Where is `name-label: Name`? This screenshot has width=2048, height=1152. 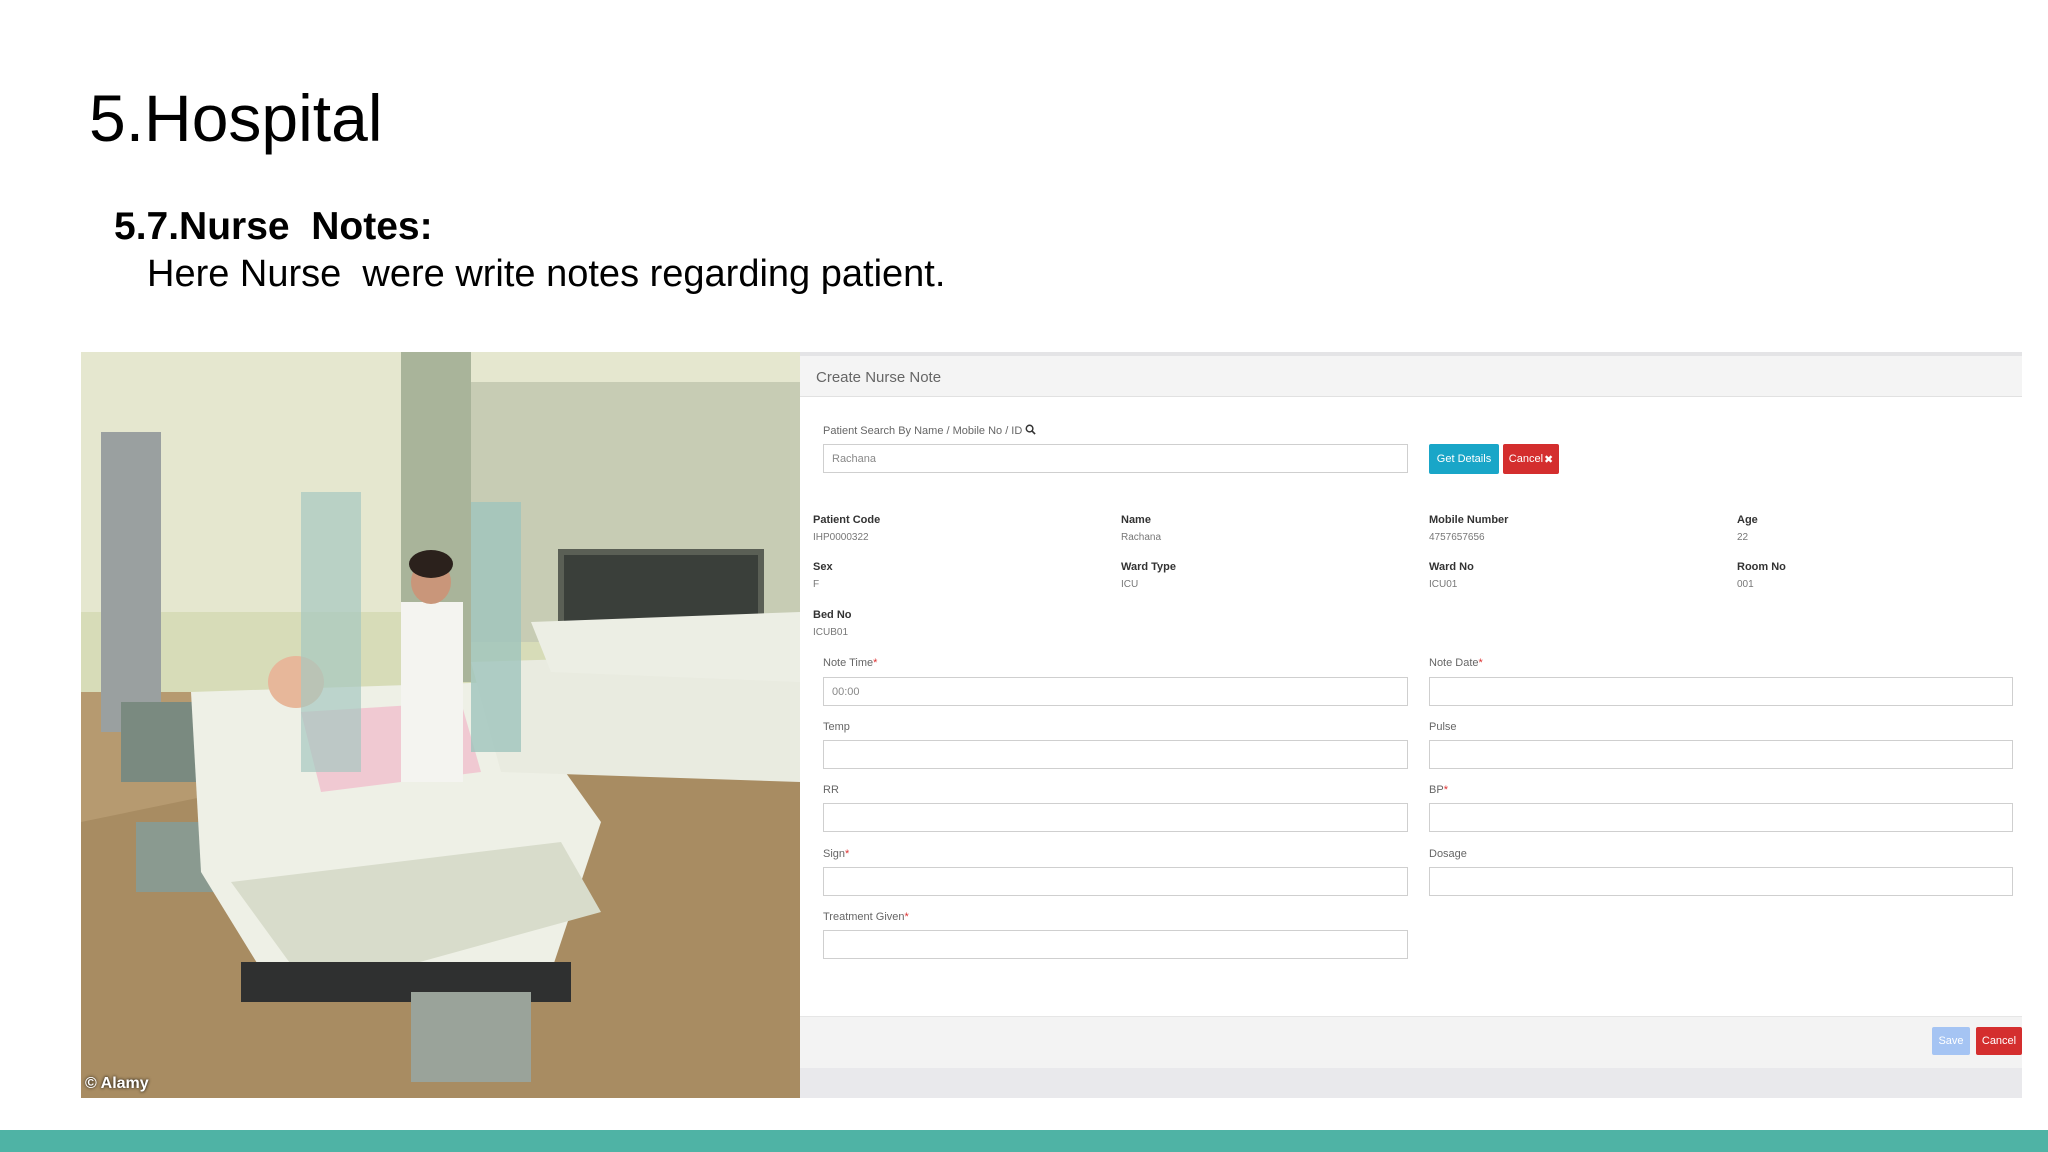 name-label: Name is located at coordinates (1136, 520).